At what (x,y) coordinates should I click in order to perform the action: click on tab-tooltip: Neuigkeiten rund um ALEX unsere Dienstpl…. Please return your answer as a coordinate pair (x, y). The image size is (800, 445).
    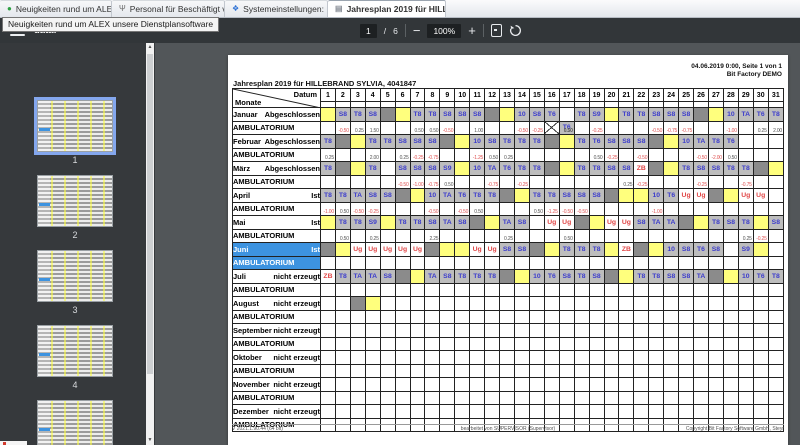
    Looking at the image, I should click on (111, 24).